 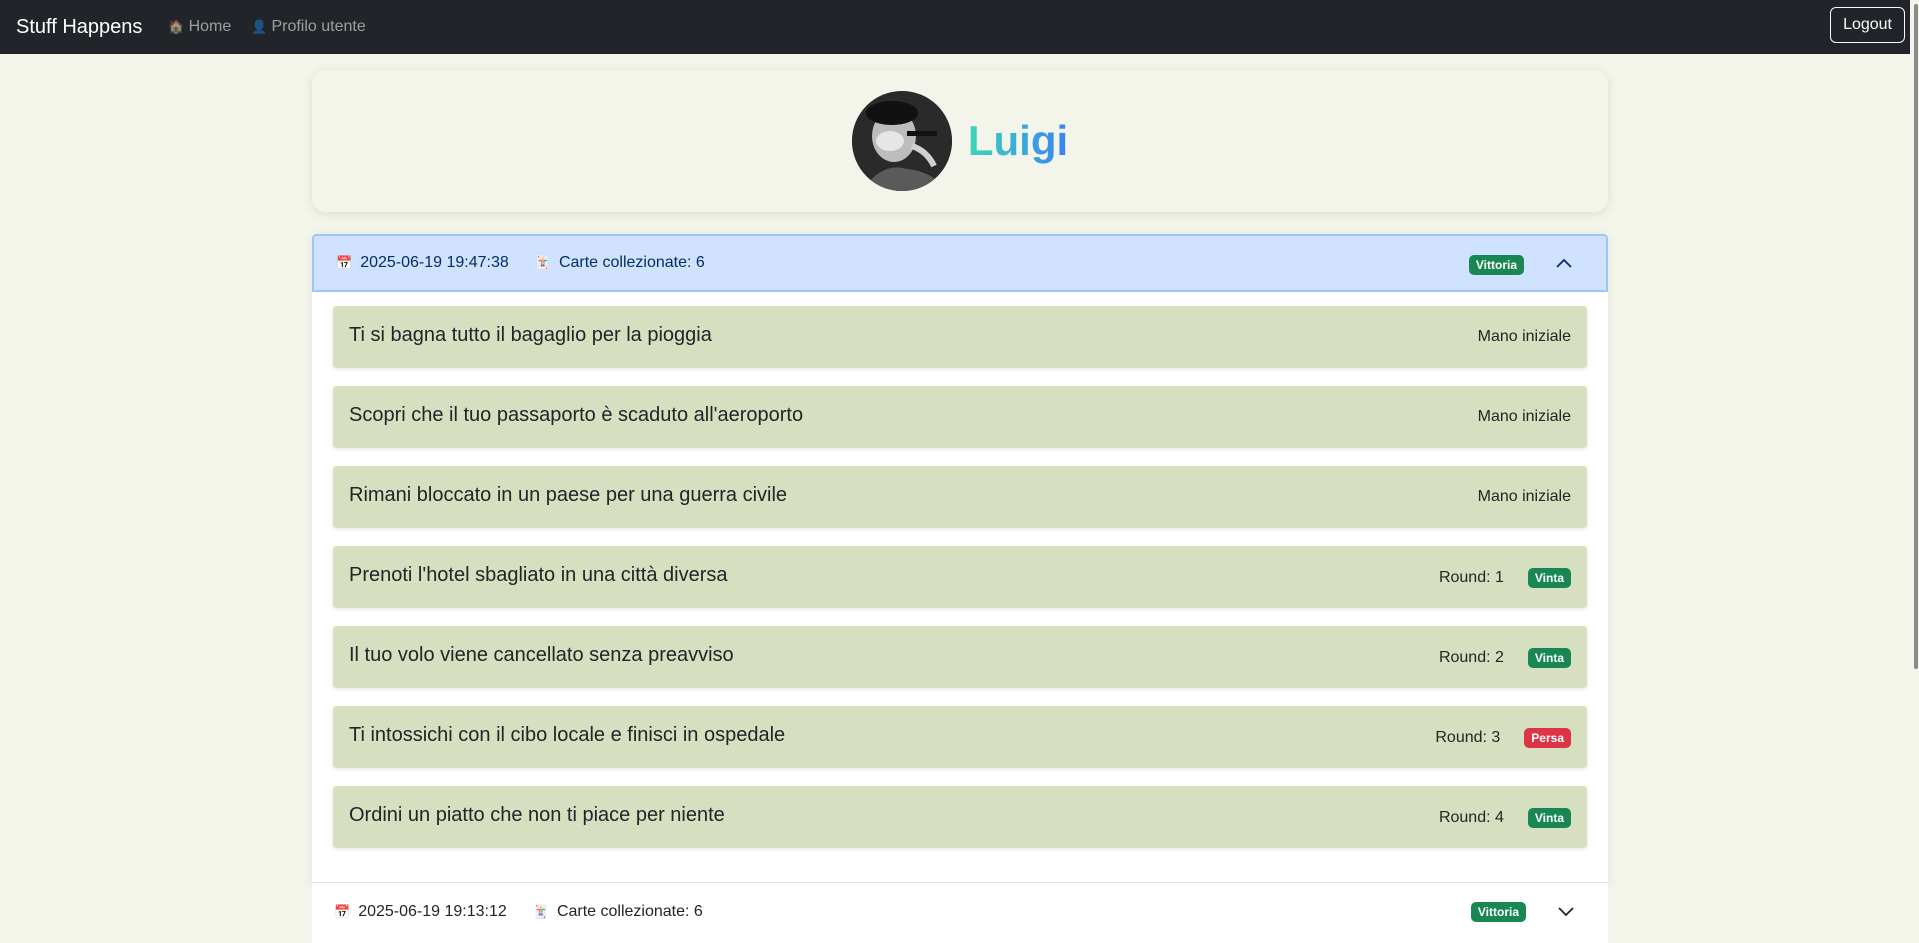 I want to click on game-date-text: 2025-06-19 19:47:38, so click(x=434, y=262).